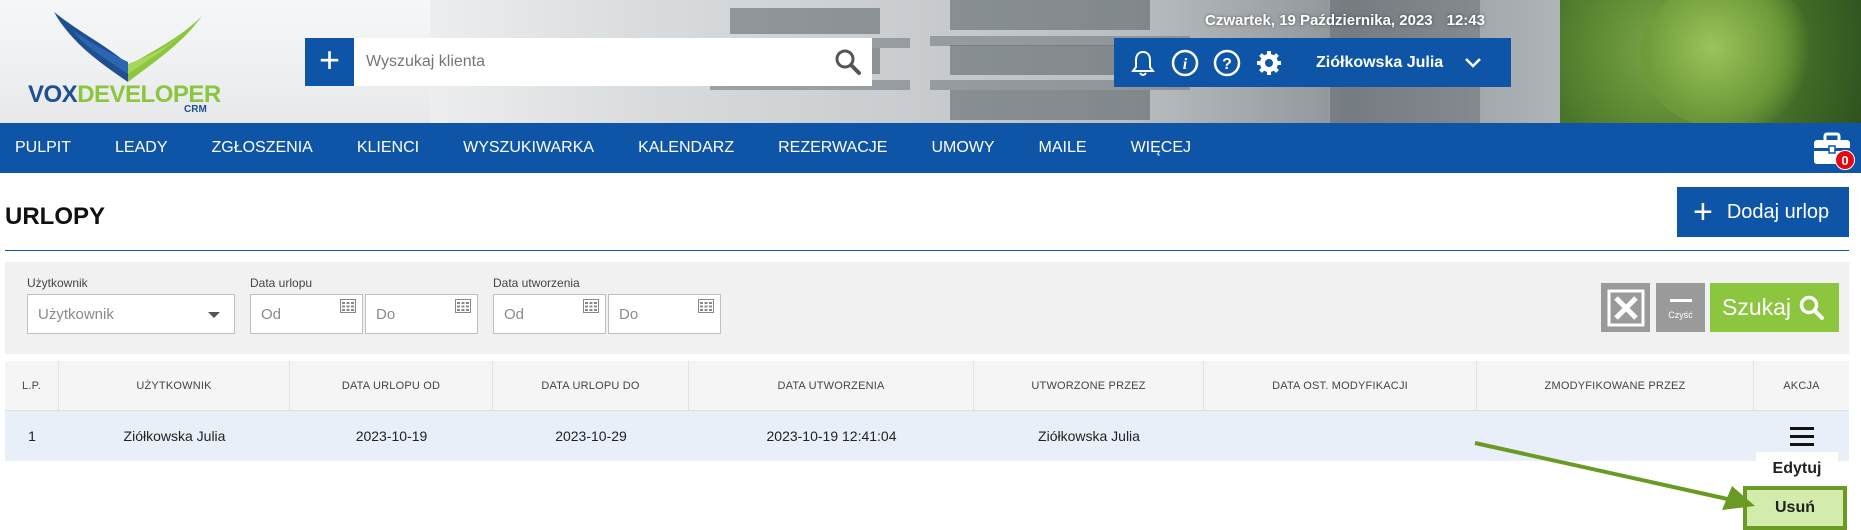 This screenshot has width=1861, height=530. I want to click on current-datetime: Czwartek, 19 Października, 2023 12:43, so click(1345, 20).